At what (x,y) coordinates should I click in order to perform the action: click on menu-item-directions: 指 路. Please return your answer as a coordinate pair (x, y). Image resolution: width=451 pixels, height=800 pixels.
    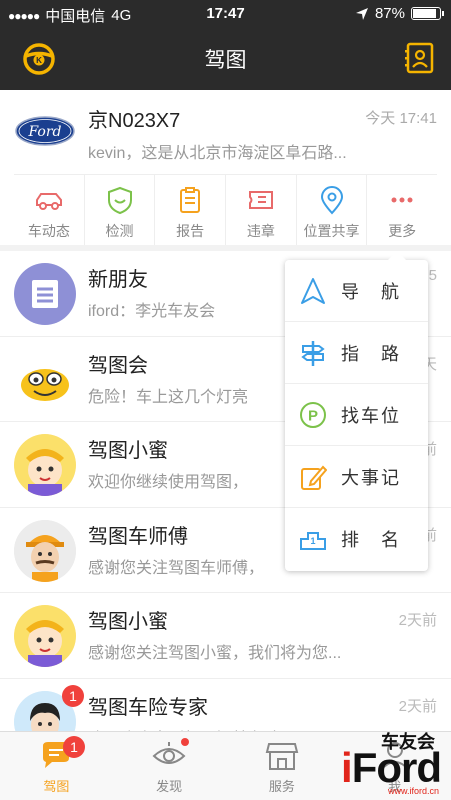
    Looking at the image, I should click on (356, 353).